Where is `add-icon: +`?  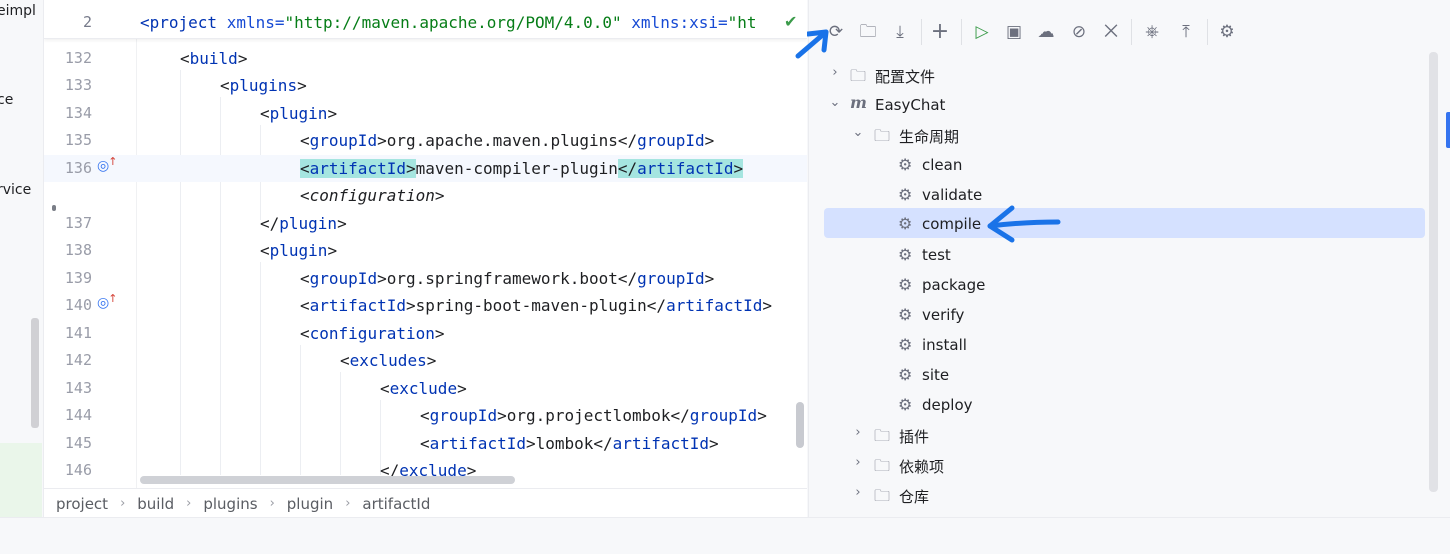 add-icon: + is located at coordinates (940, 32).